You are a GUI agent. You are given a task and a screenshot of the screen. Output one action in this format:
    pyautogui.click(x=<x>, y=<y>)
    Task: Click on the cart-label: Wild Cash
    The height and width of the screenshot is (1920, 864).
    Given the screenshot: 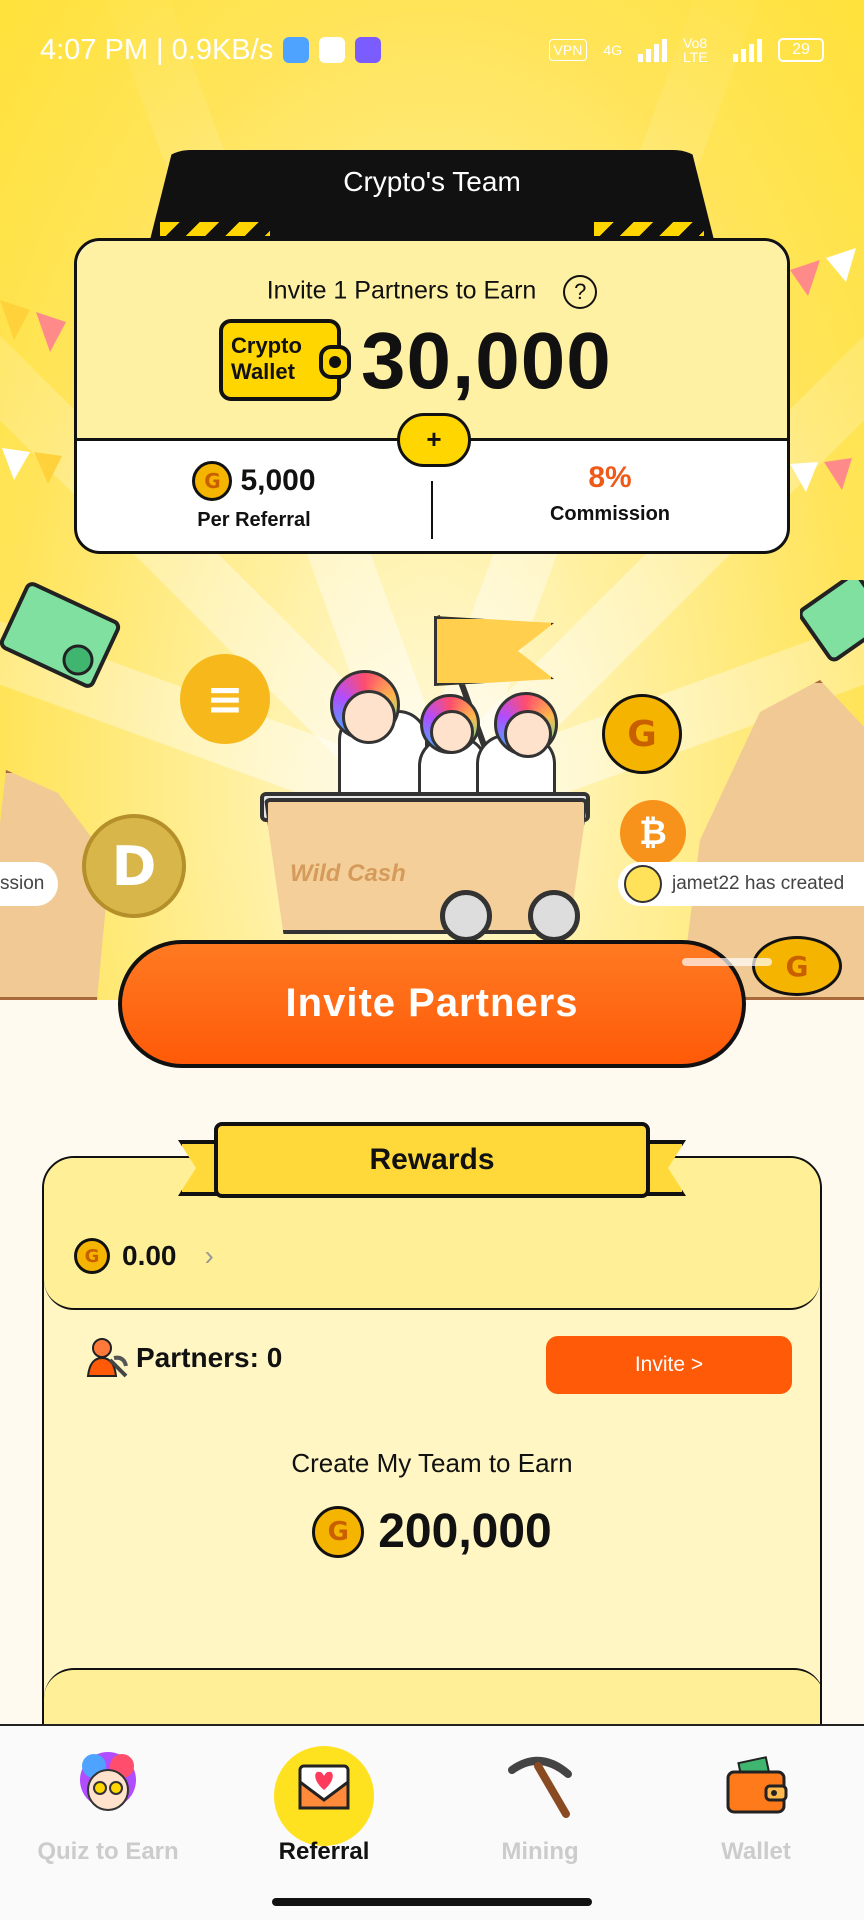 What is the action you would take?
    pyautogui.click(x=348, y=873)
    